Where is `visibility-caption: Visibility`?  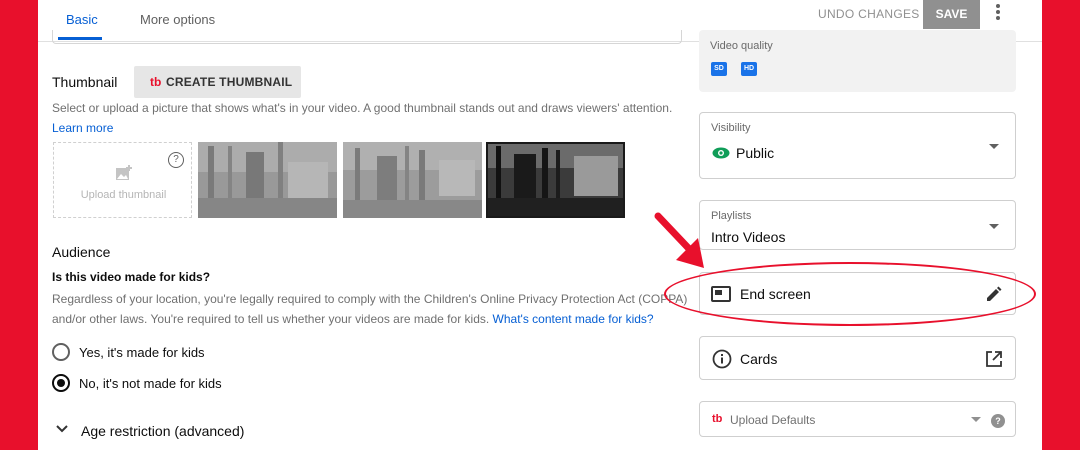 visibility-caption: Visibility is located at coordinates (731, 128).